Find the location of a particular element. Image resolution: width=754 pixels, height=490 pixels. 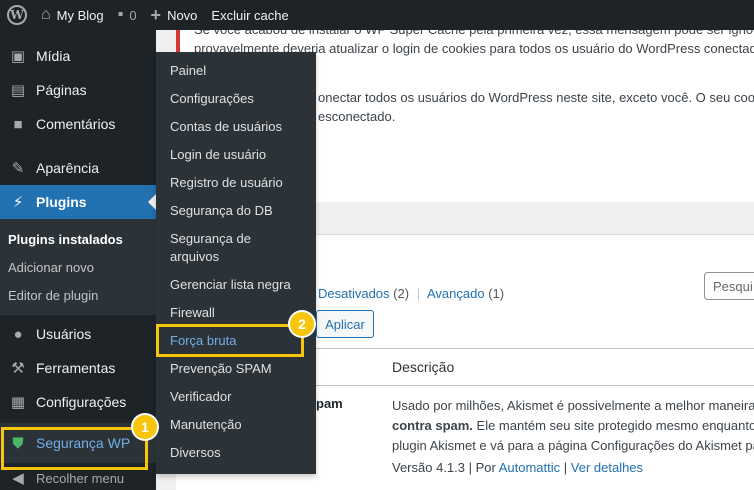

collapse-icon: ◀ is located at coordinates (18, 478).